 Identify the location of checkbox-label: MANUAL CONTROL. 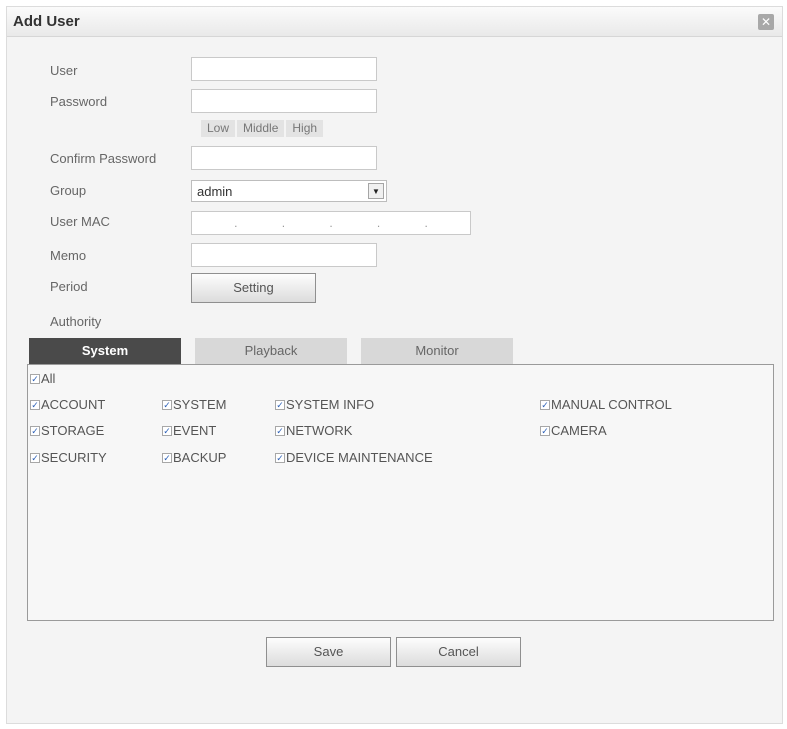
(611, 404).